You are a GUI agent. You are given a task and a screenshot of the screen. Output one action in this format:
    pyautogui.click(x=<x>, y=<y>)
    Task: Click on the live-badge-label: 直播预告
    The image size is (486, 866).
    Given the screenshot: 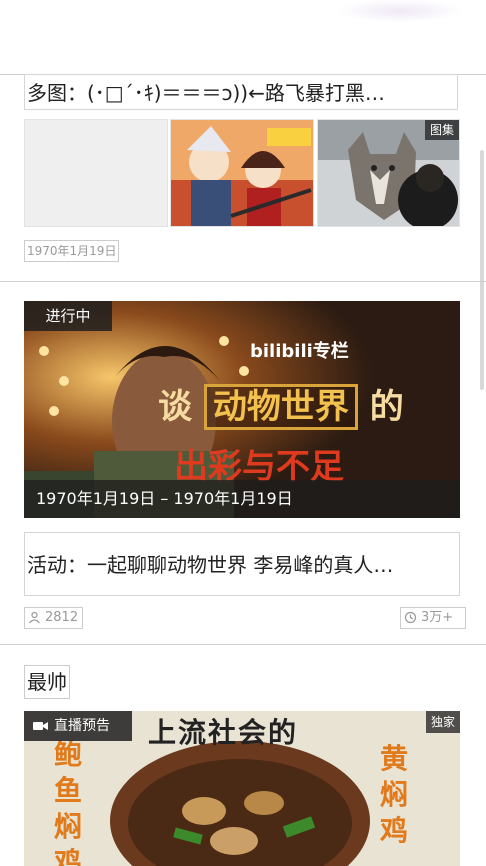 What is the action you would take?
    pyautogui.click(x=82, y=726)
    